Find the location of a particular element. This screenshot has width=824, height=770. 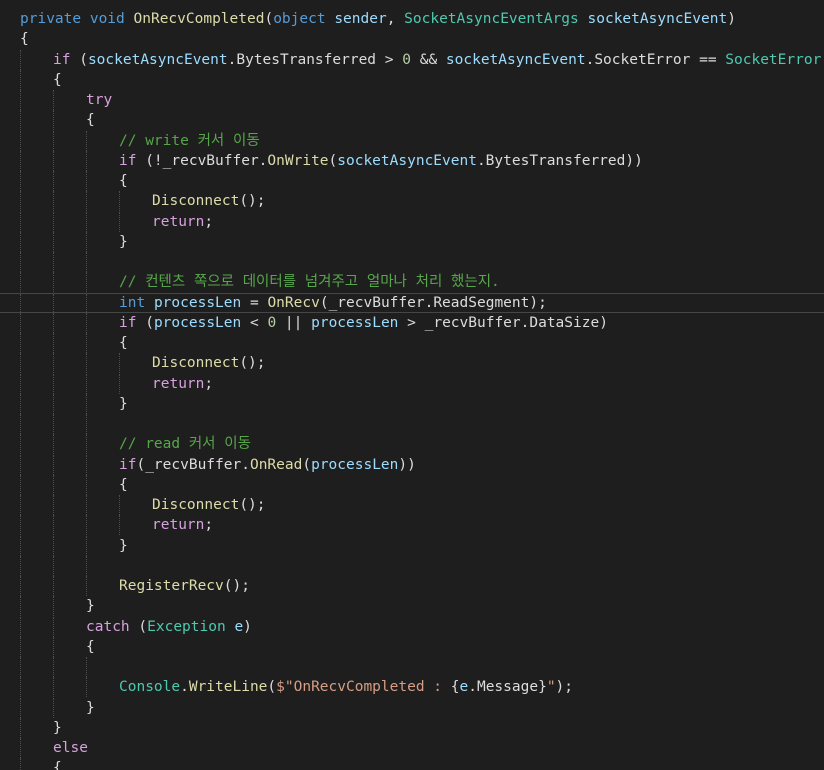

code-token: ( is located at coordinates (138, 626).